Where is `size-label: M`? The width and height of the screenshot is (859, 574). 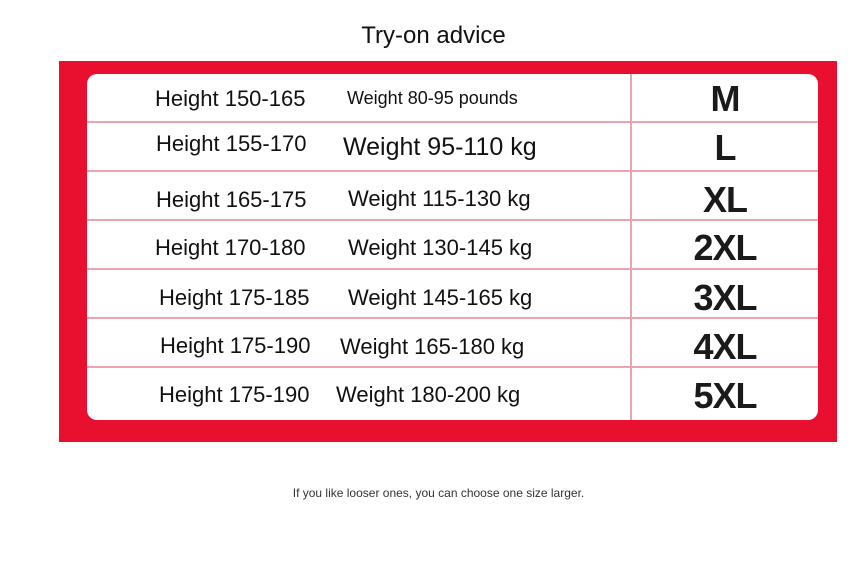 size-label: M is located at coordinates (725, 98).